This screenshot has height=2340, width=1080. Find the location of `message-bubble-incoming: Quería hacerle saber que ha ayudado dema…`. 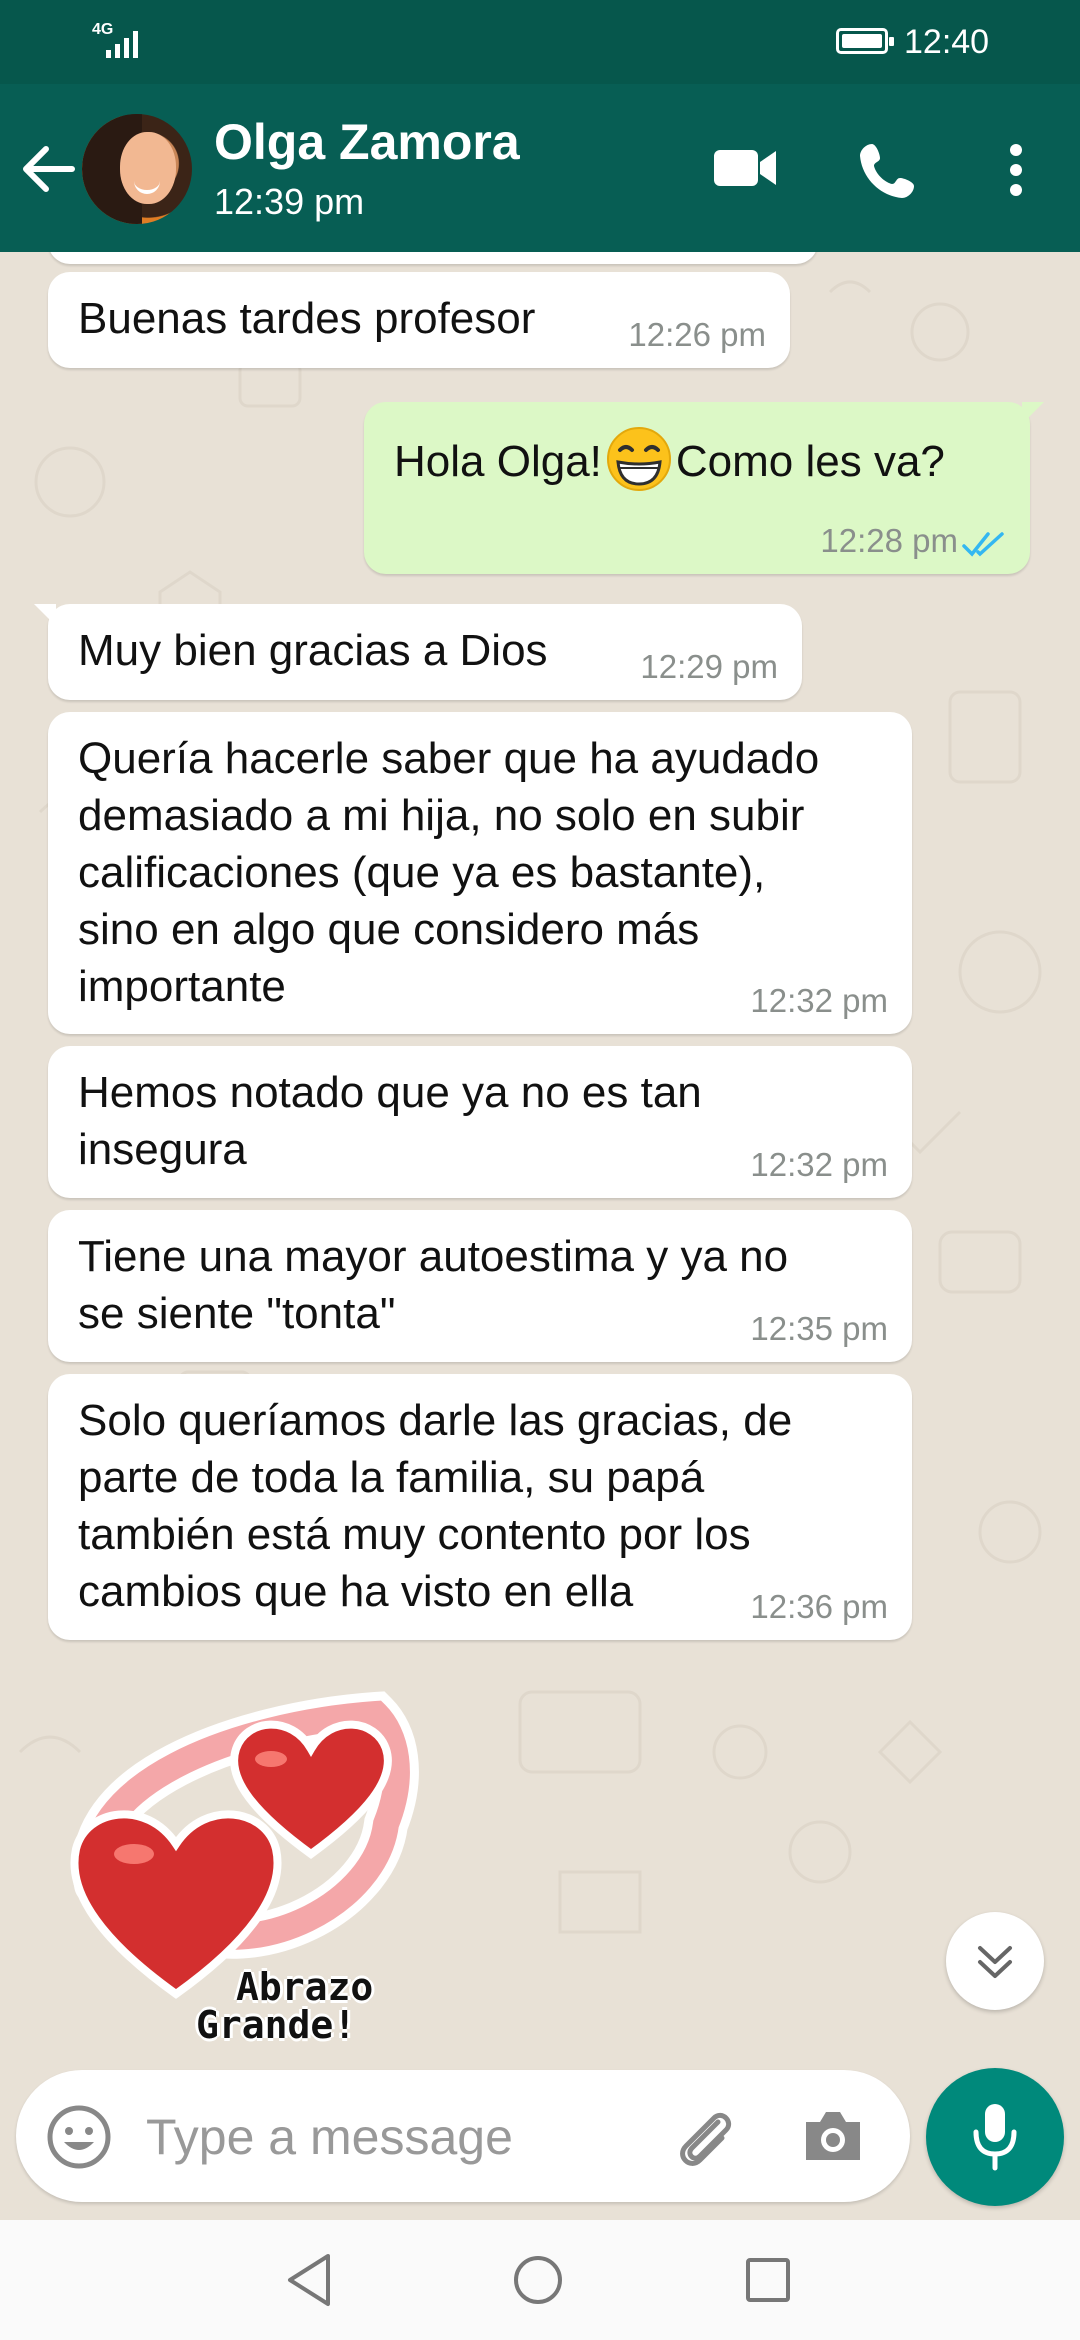

message-bubble-incoming: Quería hacerle saber que ha ayudado dema… is located at coordinates (480, 873).